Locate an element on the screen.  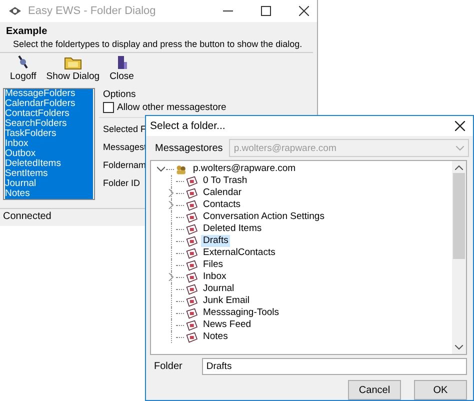
tree-item: 0 To Trash is located at coordinates (225, 181).